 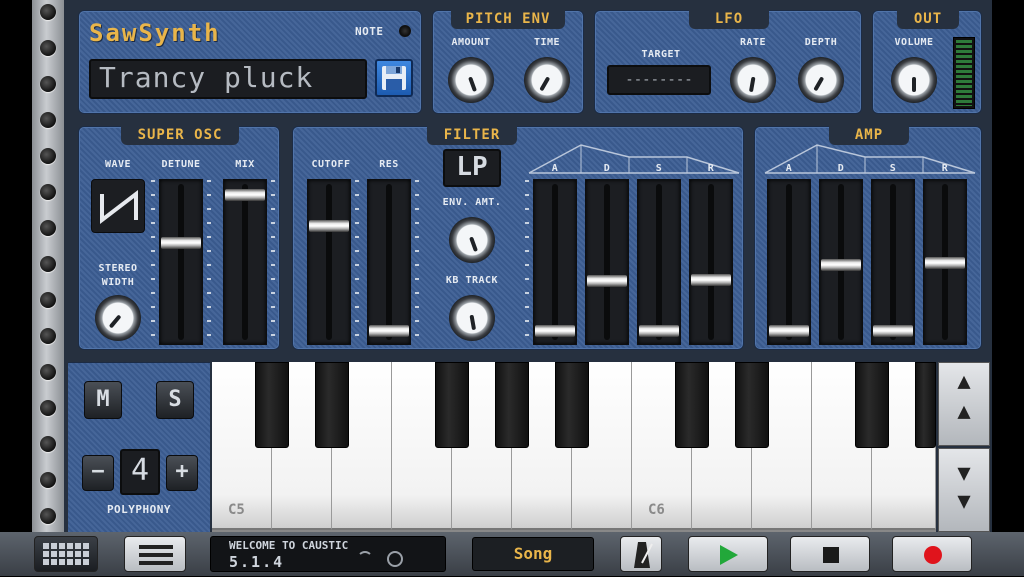 I want to click on stop-button, so click(x=830, y=554).